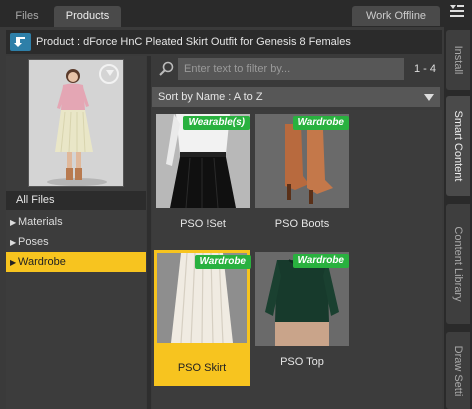 The width and height of the screenshot is (472, 409). What do you see at coordinates (76, 242) in the screenshot?
I see `category-poses: ▶ Poses` at bounding box center [76, 242].